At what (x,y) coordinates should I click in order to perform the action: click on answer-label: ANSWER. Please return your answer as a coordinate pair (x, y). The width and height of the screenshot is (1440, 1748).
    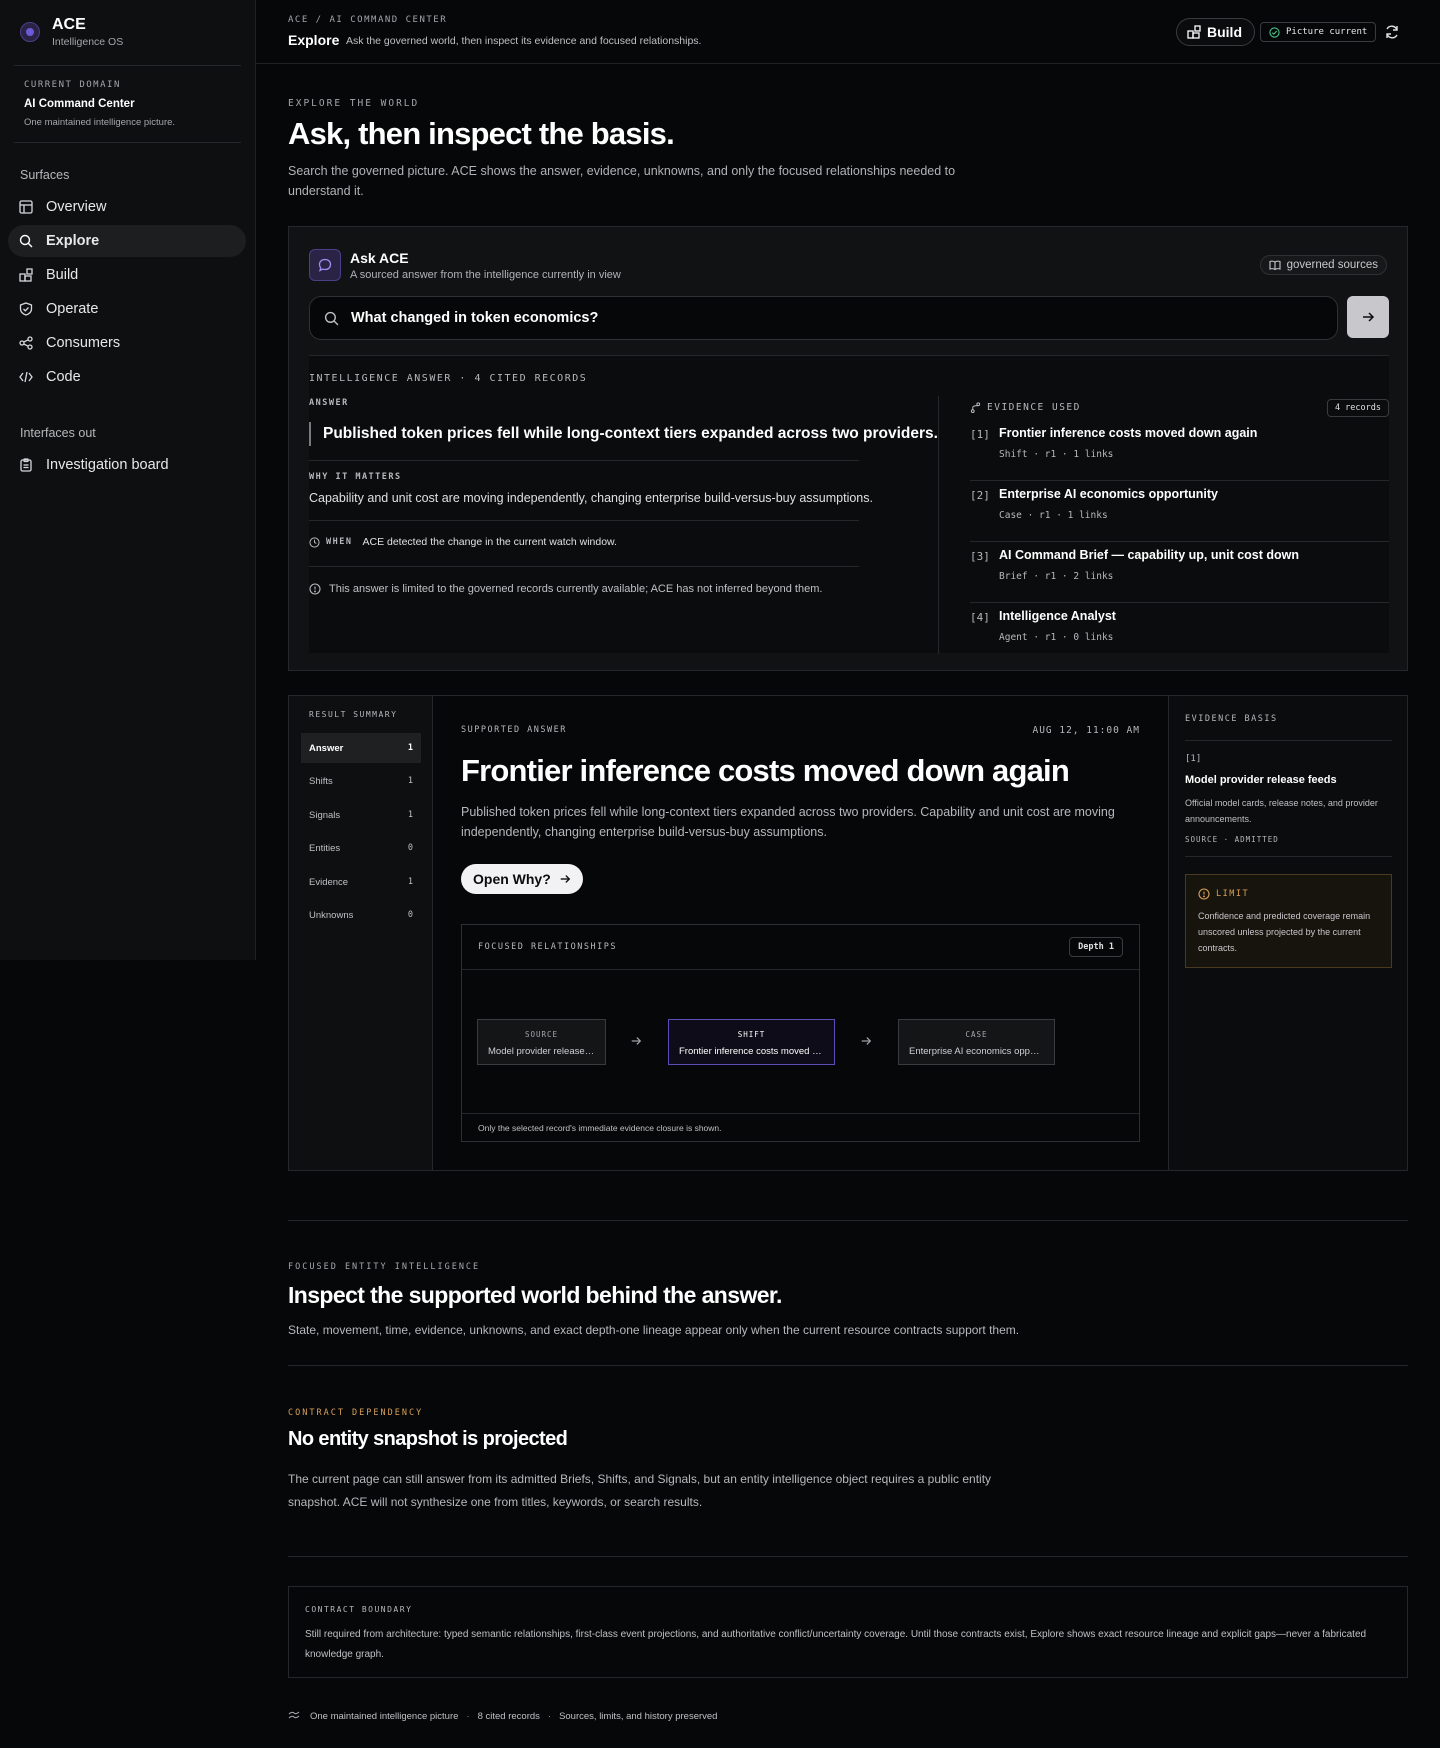
    Looking at the image, I should click on (329, 403).